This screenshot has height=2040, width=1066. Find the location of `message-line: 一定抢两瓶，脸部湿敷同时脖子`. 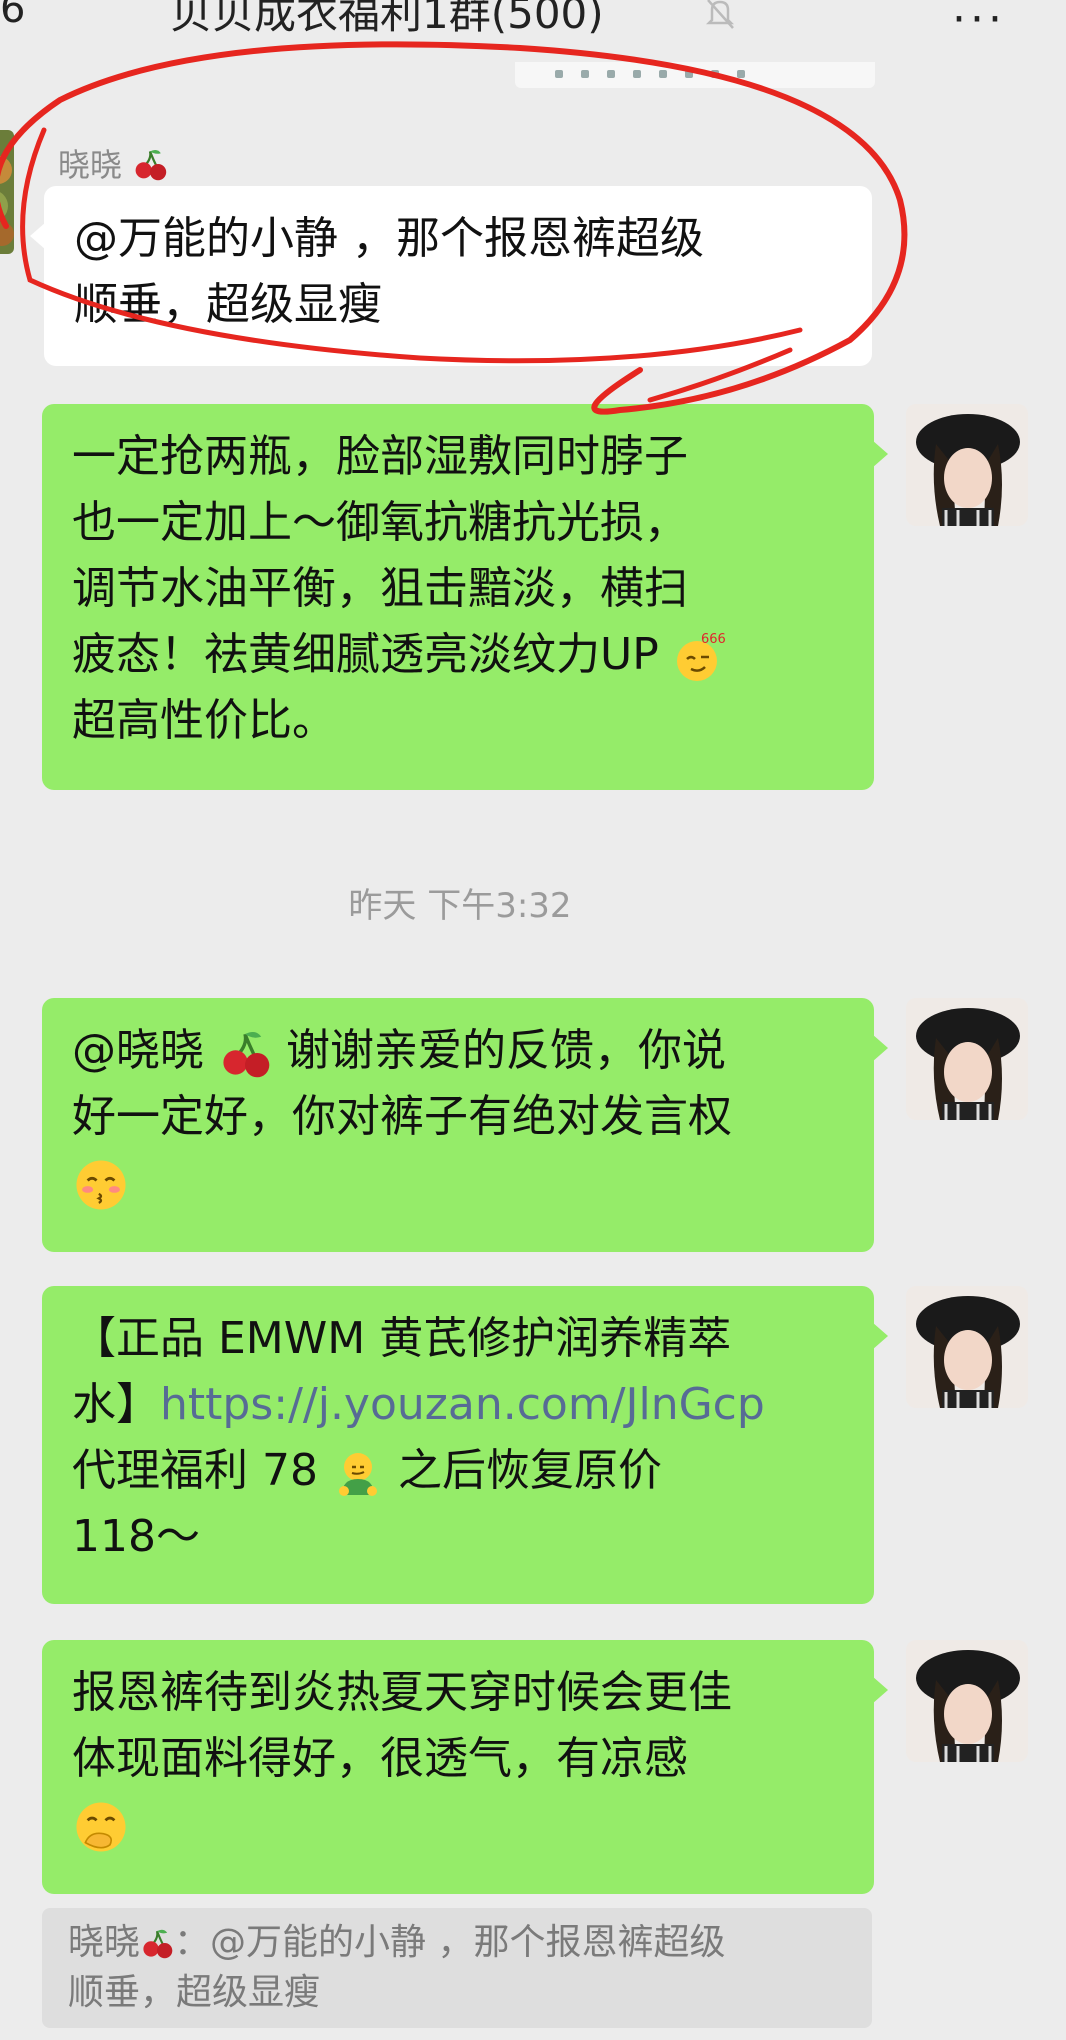

message-line: 一定抢两瓶，脸部湿敷同时脖子 is located at coordinates (380, 456).